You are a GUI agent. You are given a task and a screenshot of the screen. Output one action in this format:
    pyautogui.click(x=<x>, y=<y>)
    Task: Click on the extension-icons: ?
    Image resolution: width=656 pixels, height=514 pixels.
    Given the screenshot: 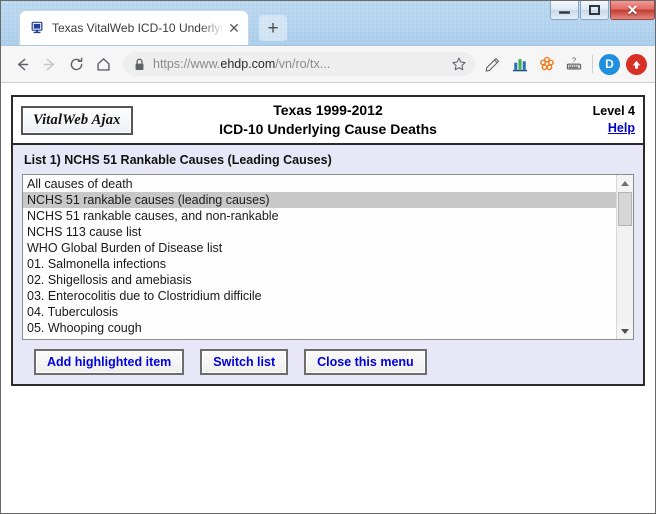 What is the action you would take?
    pyautogui.click(x=533, y=64)
    